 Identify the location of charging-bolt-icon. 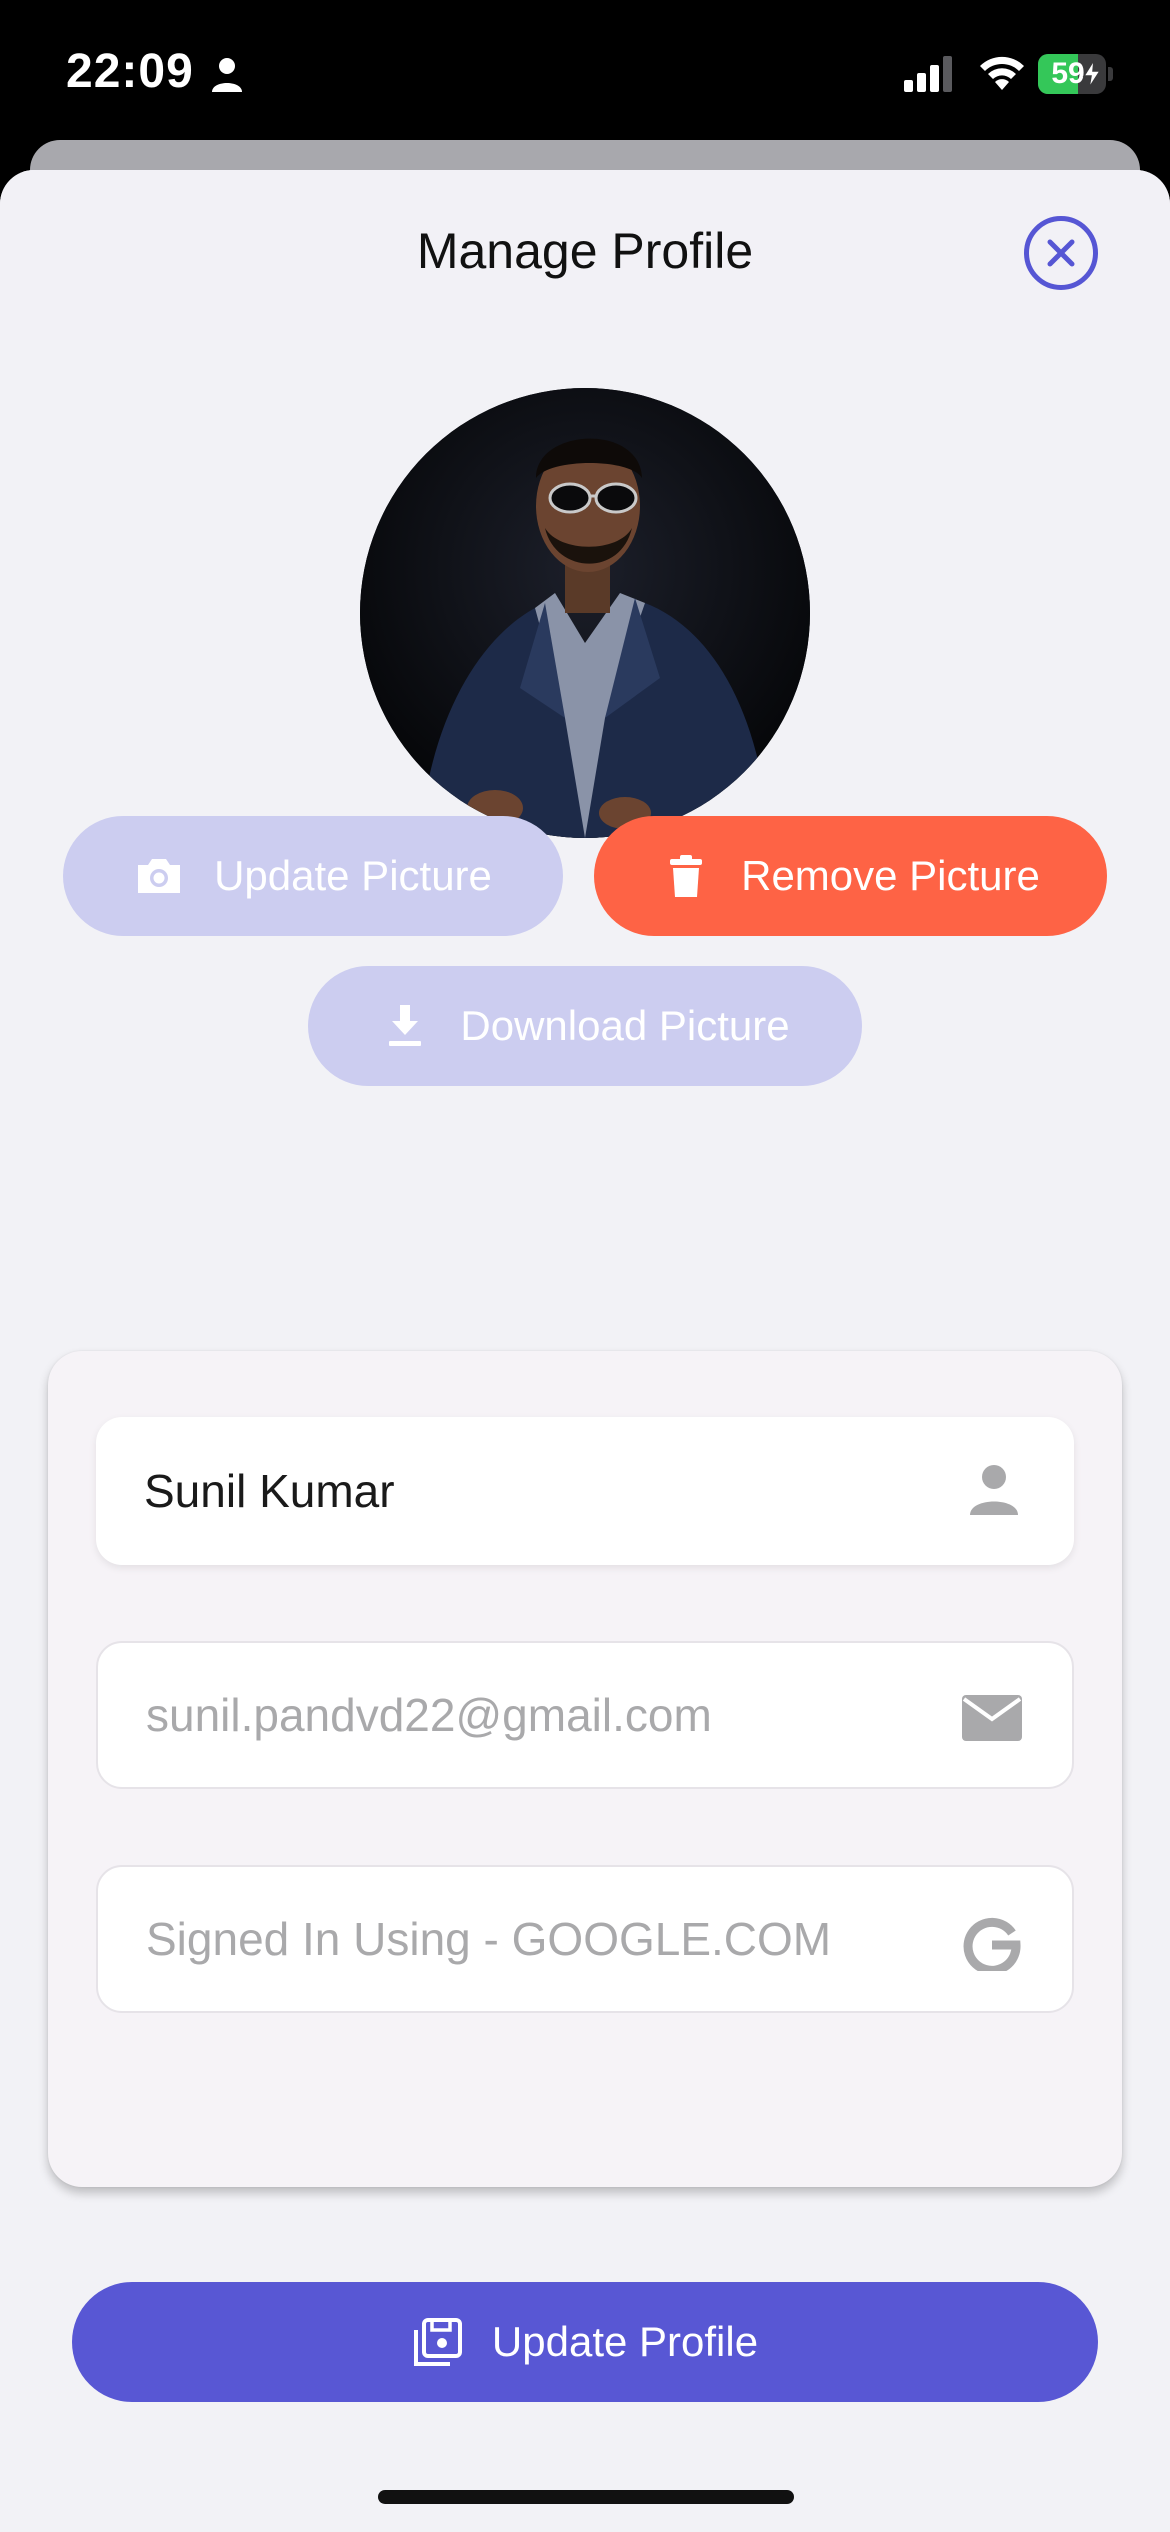
(1092, 74).